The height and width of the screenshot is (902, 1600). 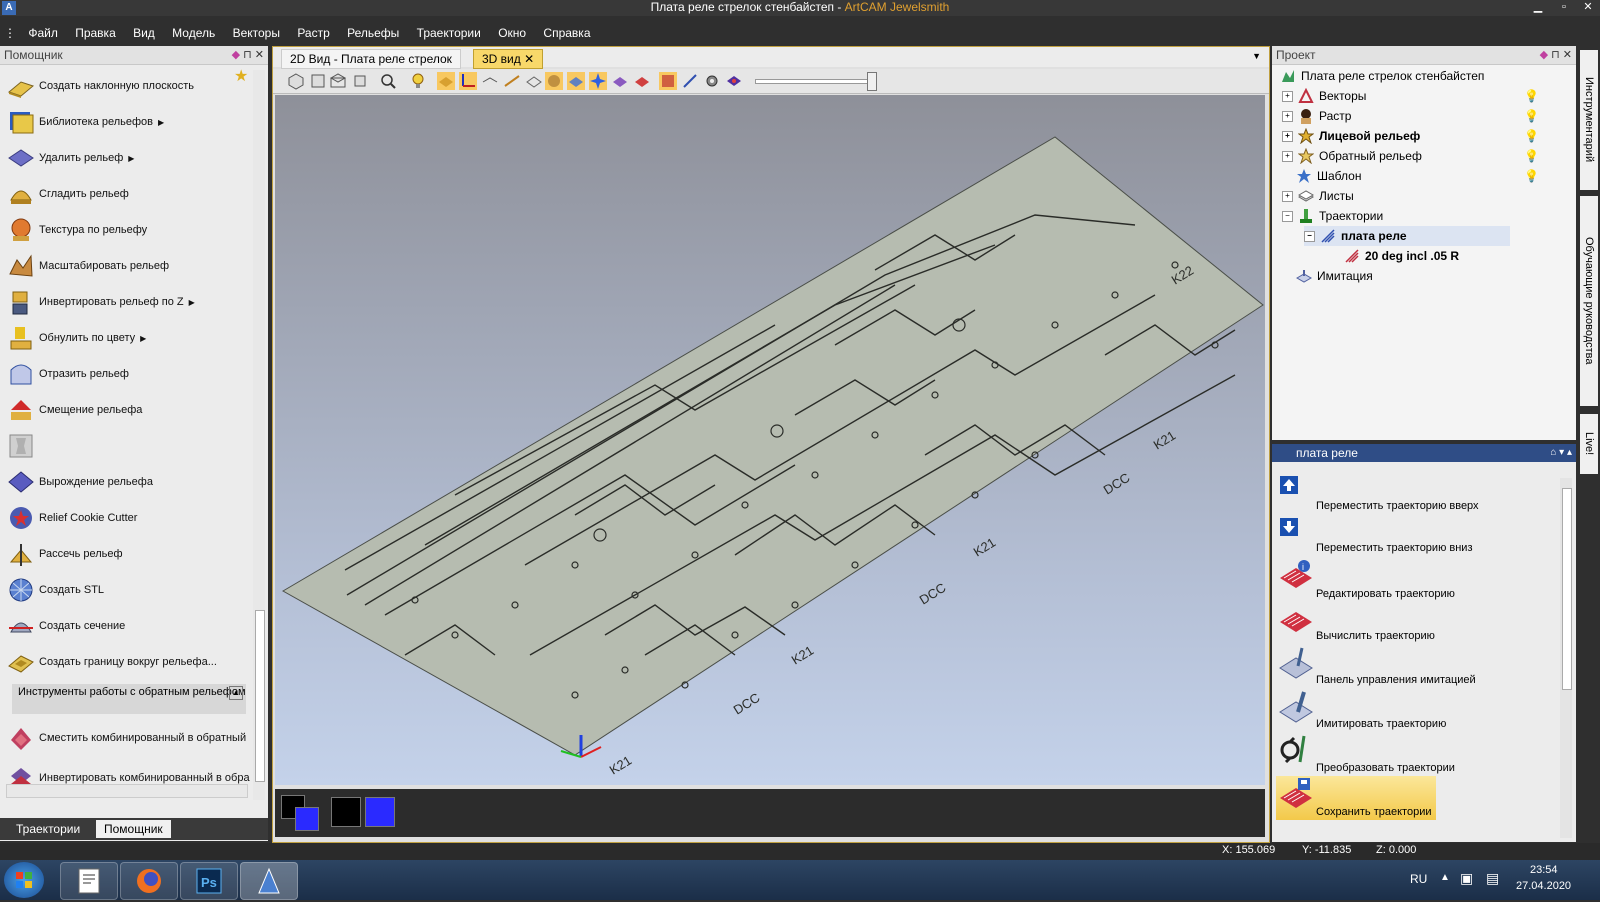 I want to click on menu-toolpaths: Траектории, so click(x=449, y=33).